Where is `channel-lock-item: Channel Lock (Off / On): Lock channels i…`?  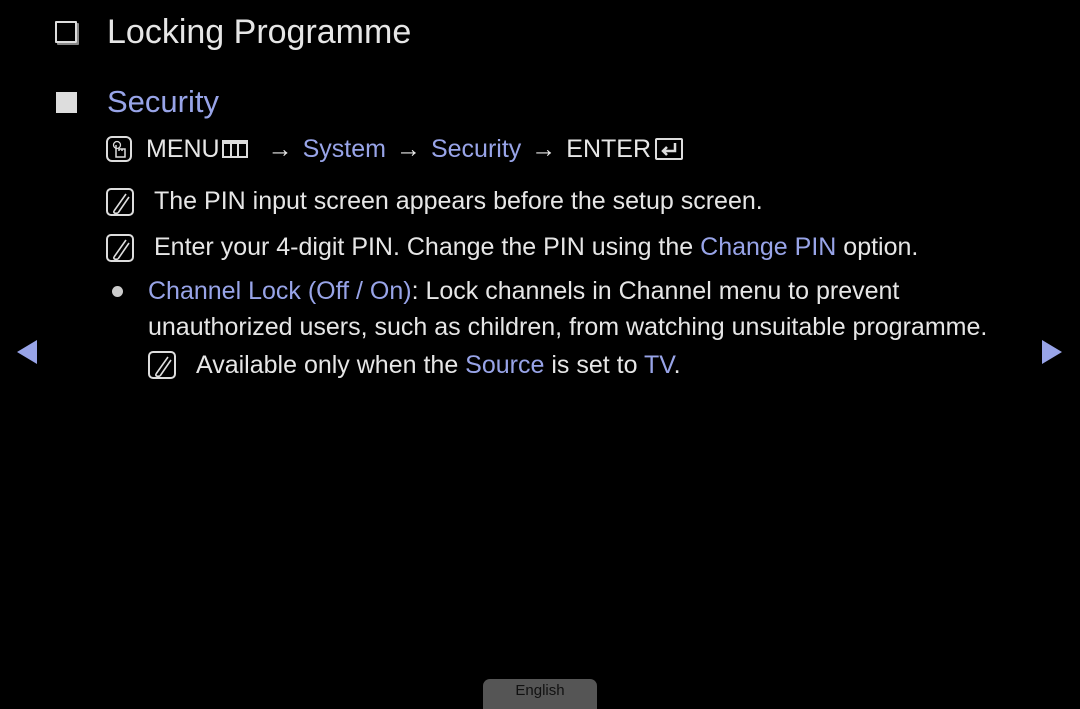
channel-lock-item: Channel Lock (Off / On): Lock channels i… is located at coordinates (562, 328).